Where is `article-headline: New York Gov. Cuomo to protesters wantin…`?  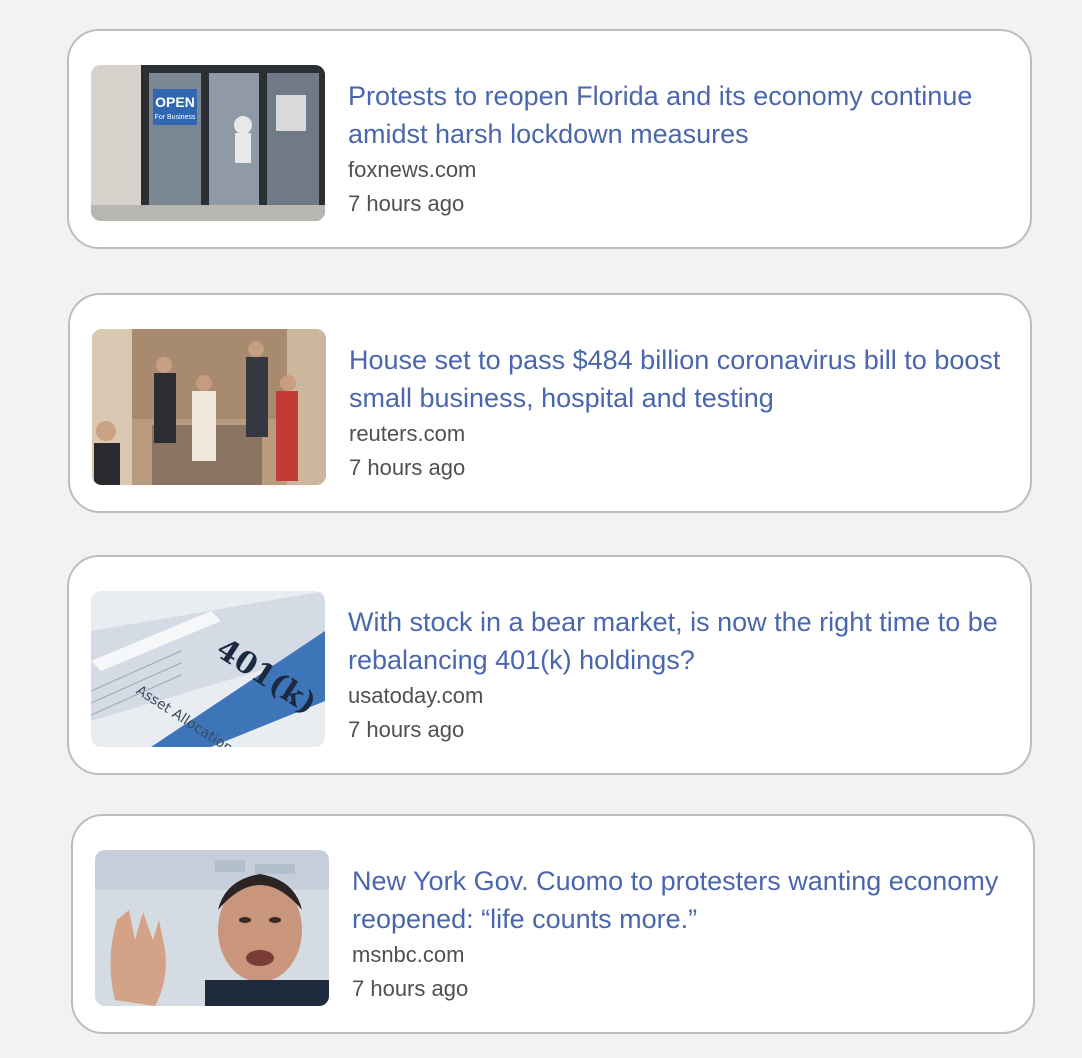 article-headline: New York Gov. Cuomo to protesters wantin… is located at coordinates (682, 900).